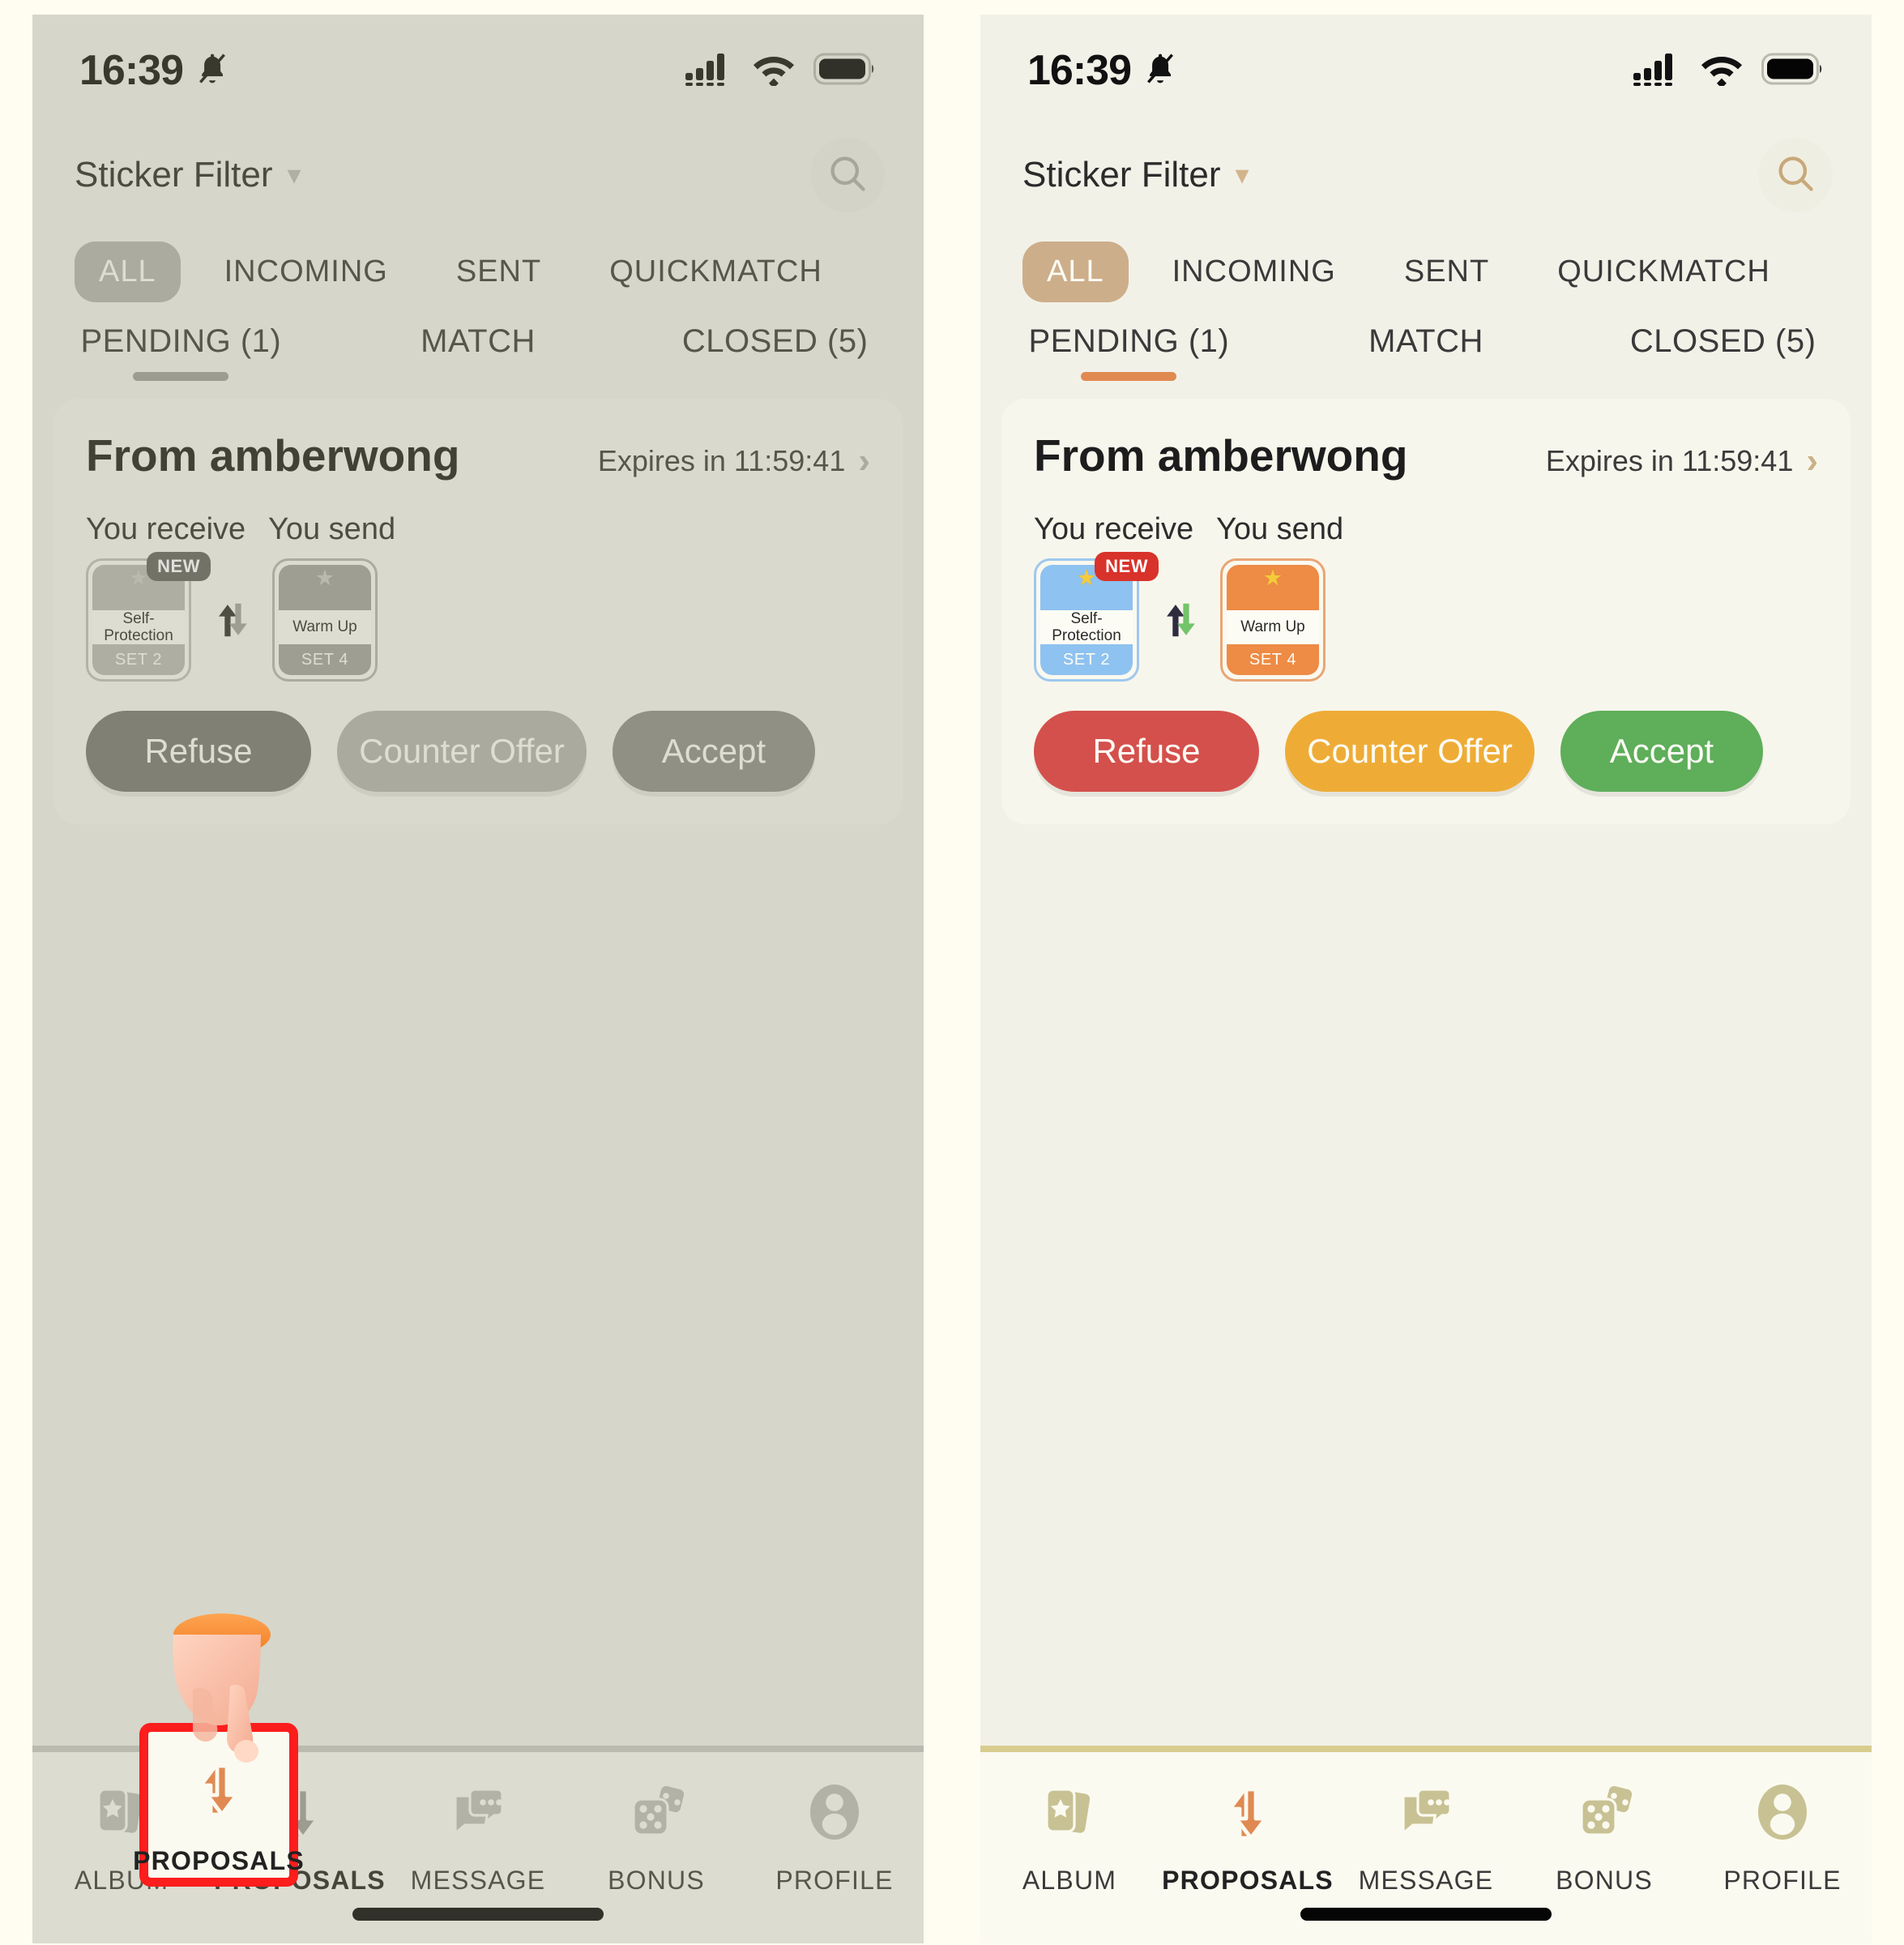 The height and width of the screenshot is (1945, 1904). I want to click on tab-pending-label: PENDING (1), so click(181, 341).